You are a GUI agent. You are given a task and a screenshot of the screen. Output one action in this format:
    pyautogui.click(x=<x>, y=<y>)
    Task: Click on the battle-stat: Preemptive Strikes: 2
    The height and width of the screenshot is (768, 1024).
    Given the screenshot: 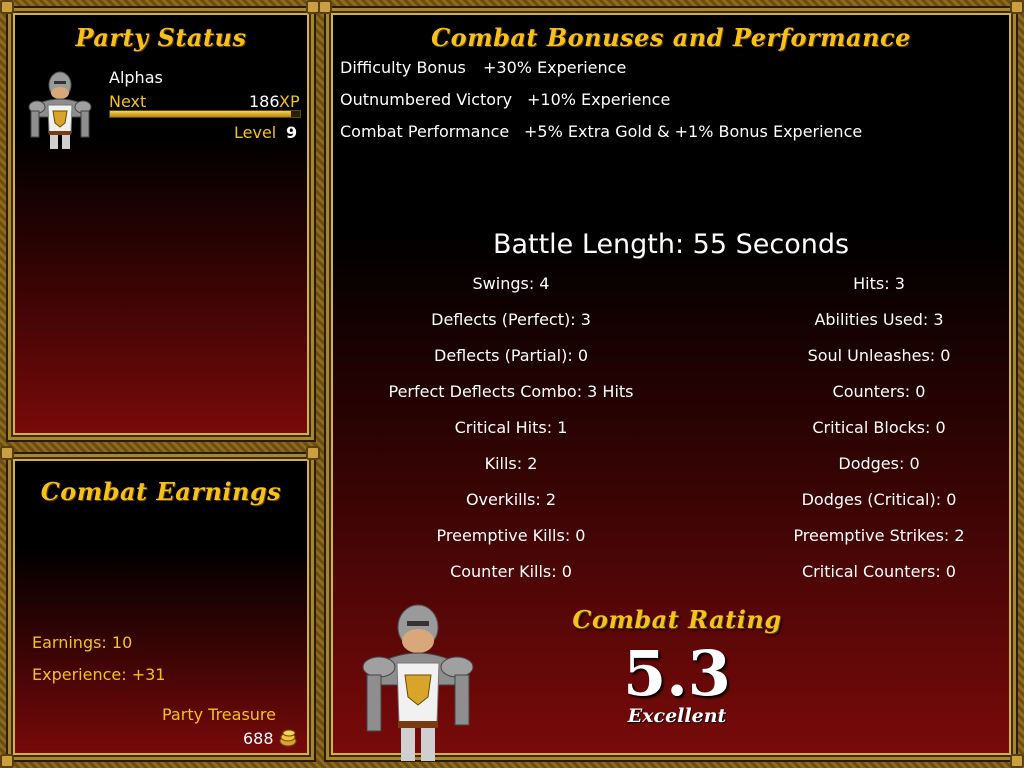 What is the action you would take?
    pyautogui.click(x=879, y=535)
    